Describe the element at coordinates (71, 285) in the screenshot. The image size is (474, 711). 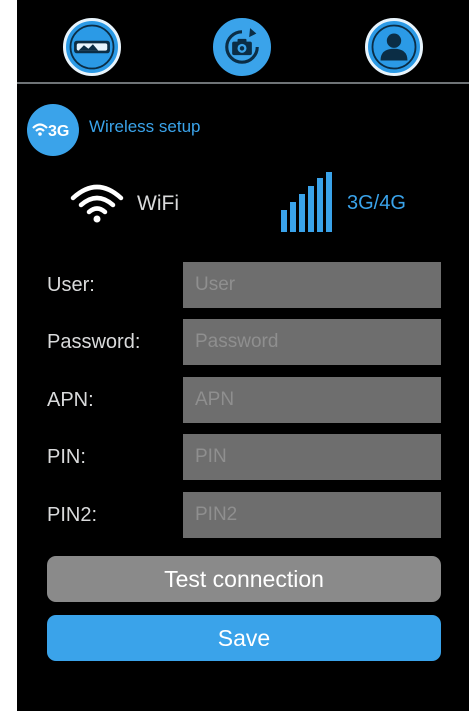
I see `user-label: User:` at that location.